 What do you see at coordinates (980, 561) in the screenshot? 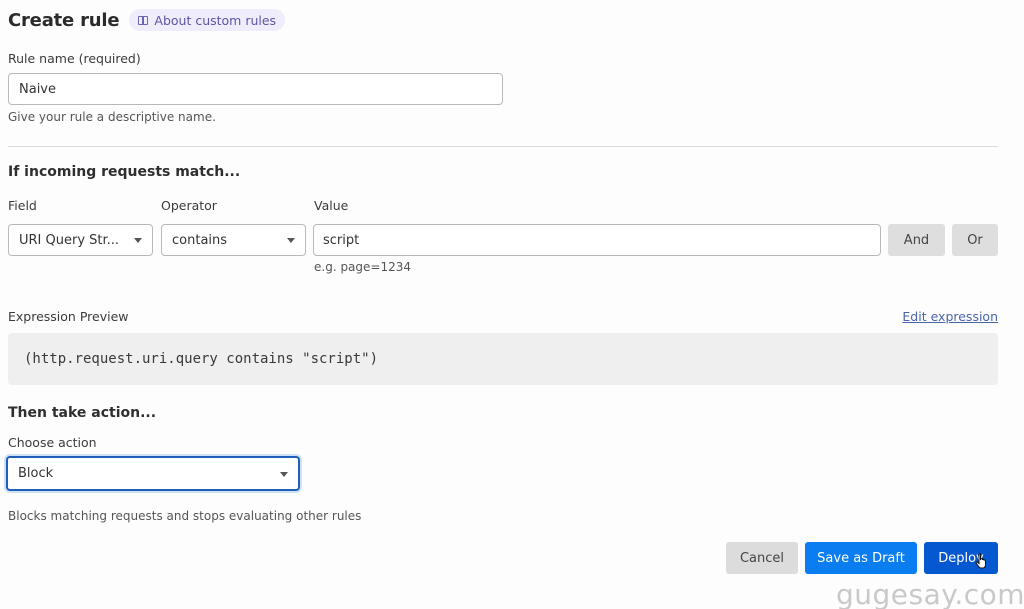
I see `hand-cursor-icon` at bounding box center [980, 561].